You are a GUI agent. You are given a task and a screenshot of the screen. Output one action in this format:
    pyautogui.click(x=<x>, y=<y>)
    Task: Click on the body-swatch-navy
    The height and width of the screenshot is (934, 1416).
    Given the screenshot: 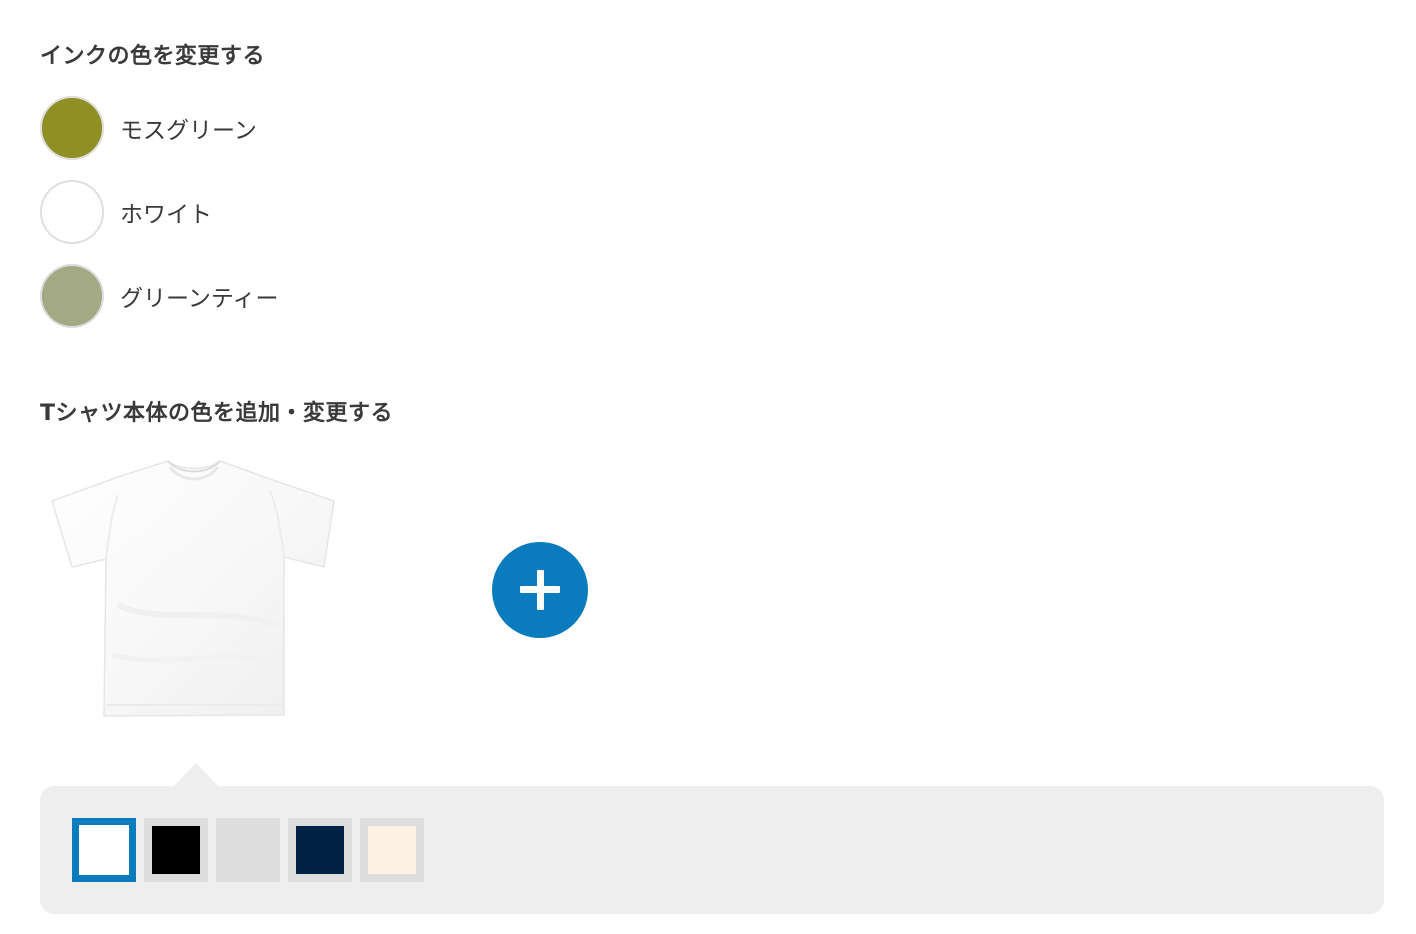 What is the action you would take?
    pyautogui.click(x=320, y=850)
    